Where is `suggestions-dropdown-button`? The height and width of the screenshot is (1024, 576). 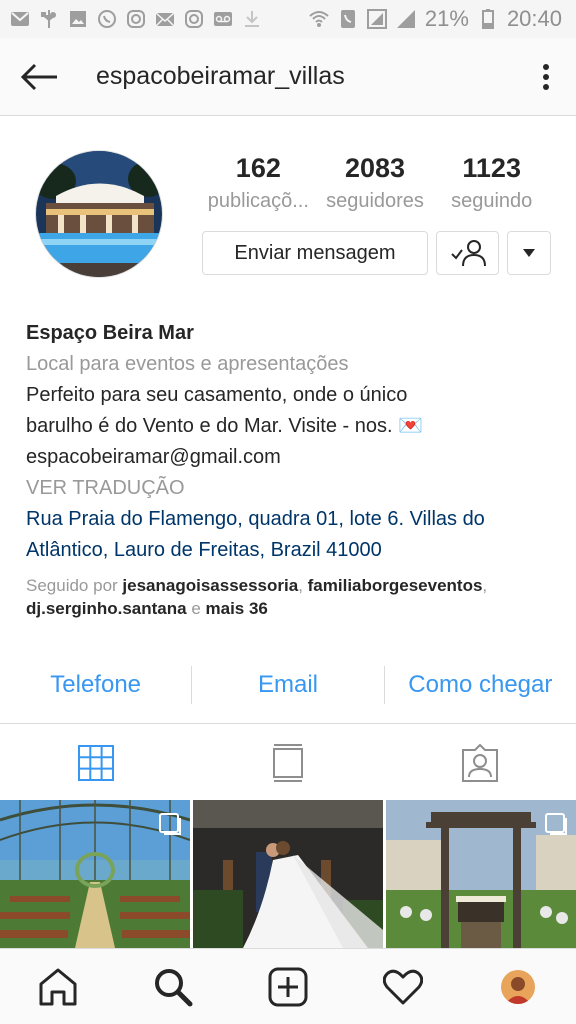 suggestions-dropdown-button is located at coordinates (529, 253).